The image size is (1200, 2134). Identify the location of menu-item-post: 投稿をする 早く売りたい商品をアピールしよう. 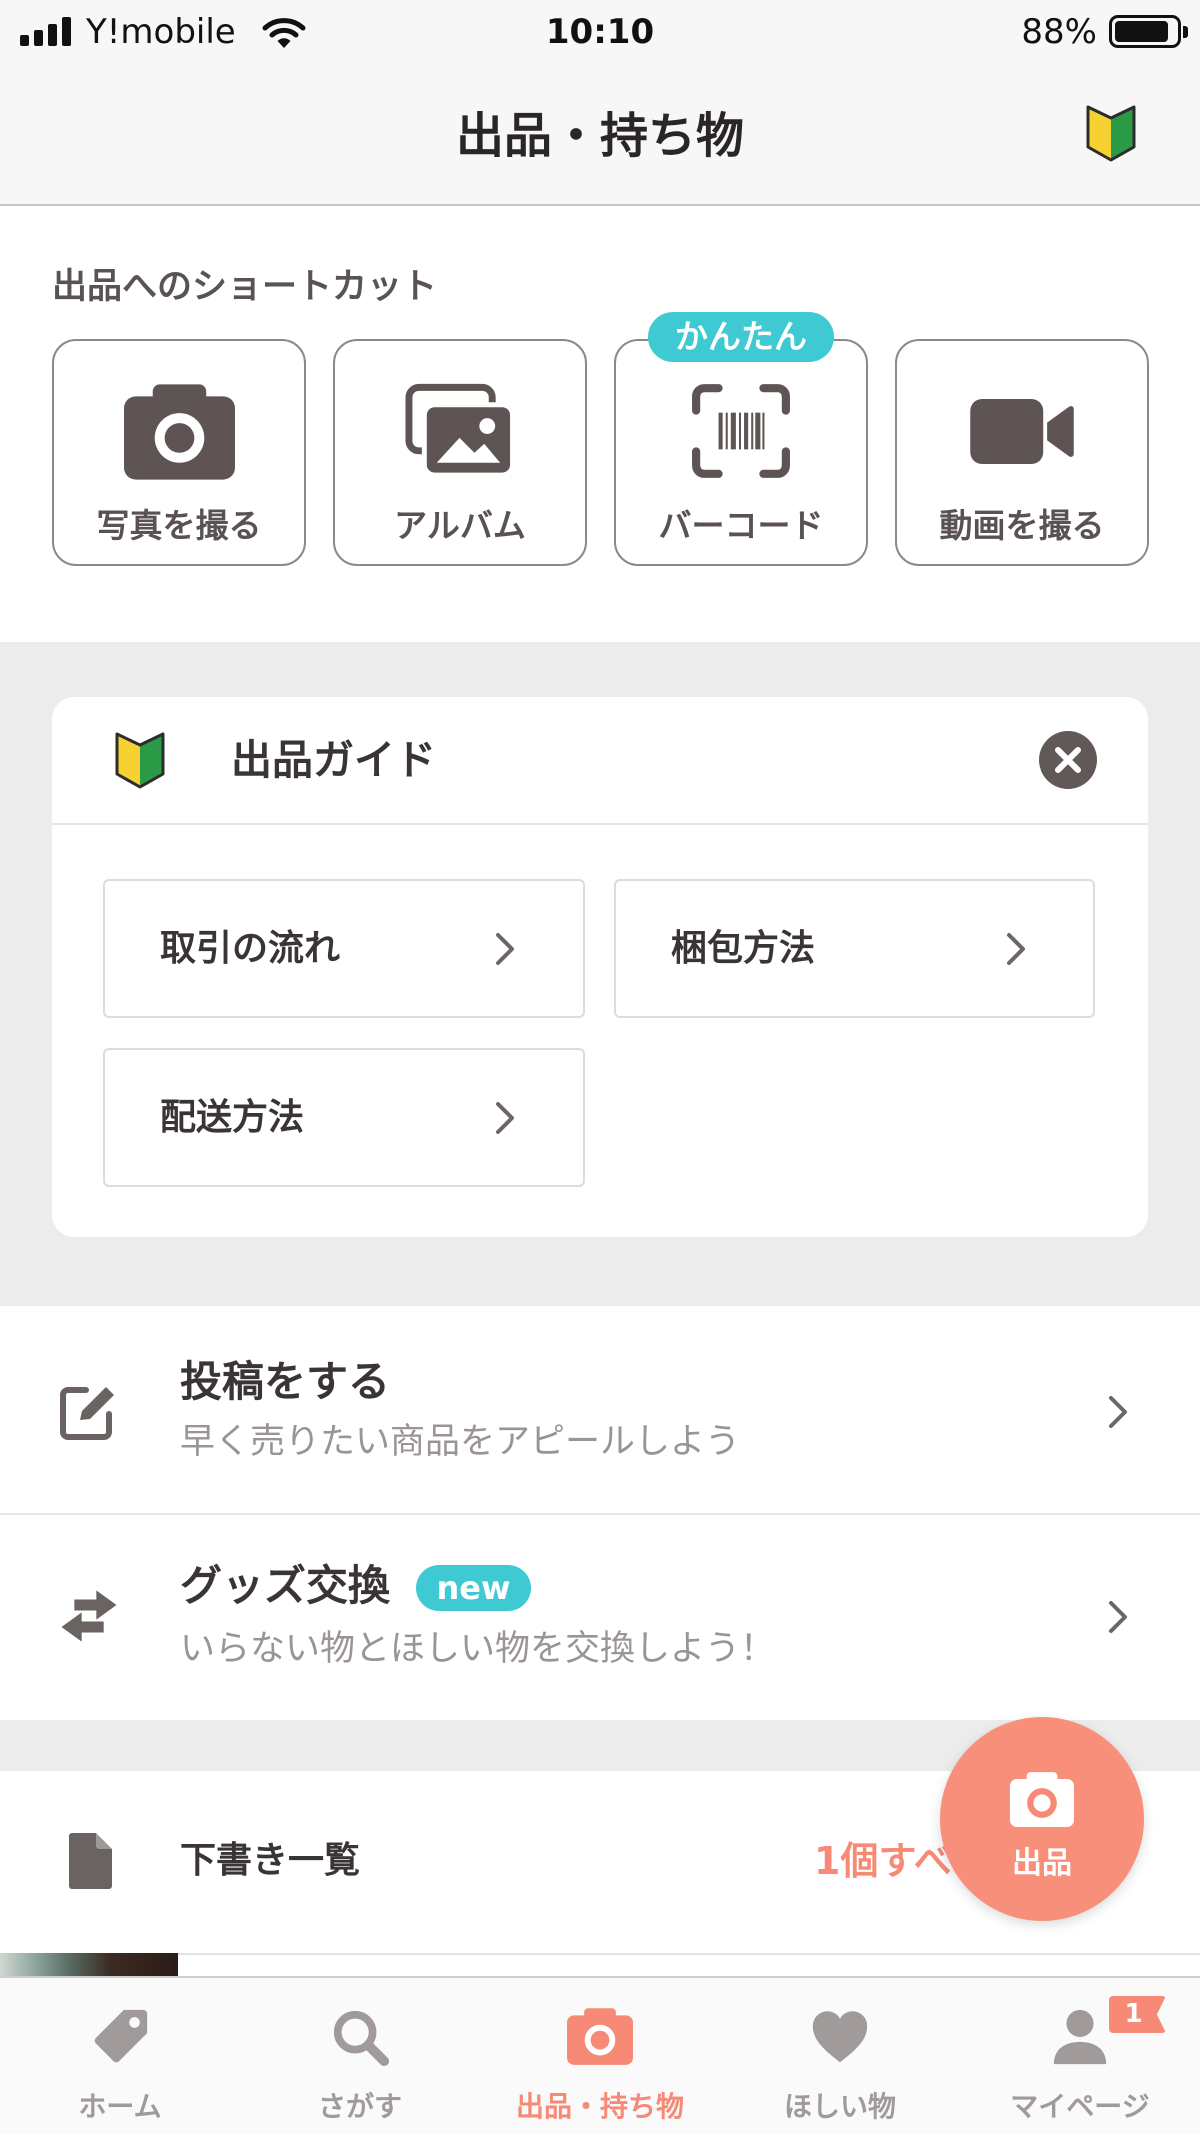
(600, 1409).